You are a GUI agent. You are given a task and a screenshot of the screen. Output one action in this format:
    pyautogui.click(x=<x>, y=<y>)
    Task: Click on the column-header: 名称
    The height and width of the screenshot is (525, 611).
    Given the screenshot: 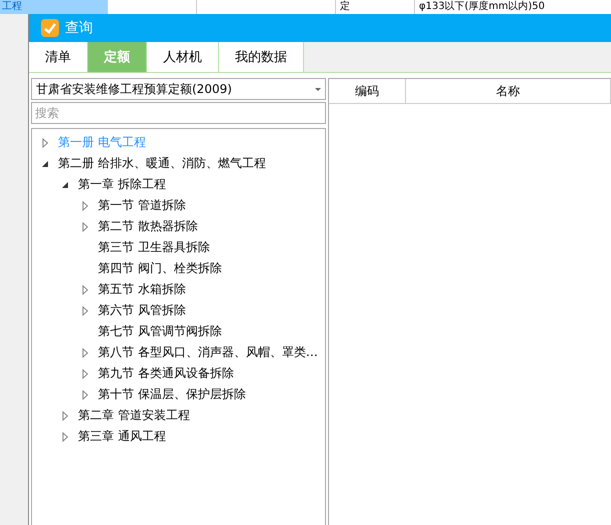 What is the action you would take?
    pyautogui.click(x=508, y=91)
    